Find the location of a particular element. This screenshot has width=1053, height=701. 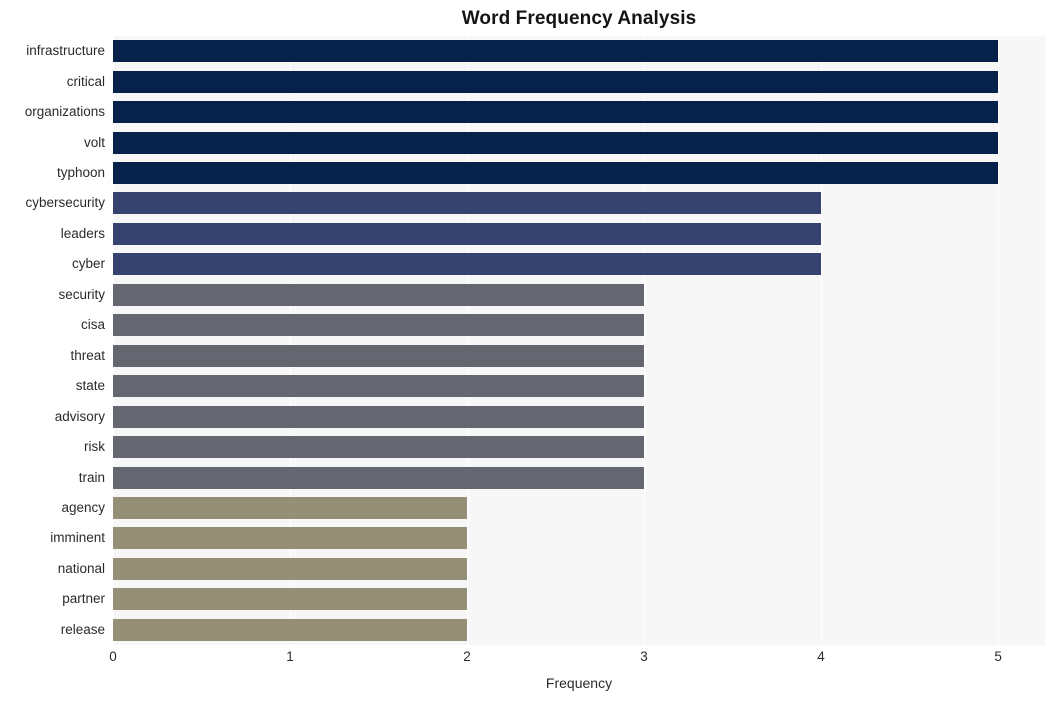

y-axis-tick-label: partner is located at coordinates (83, 599).